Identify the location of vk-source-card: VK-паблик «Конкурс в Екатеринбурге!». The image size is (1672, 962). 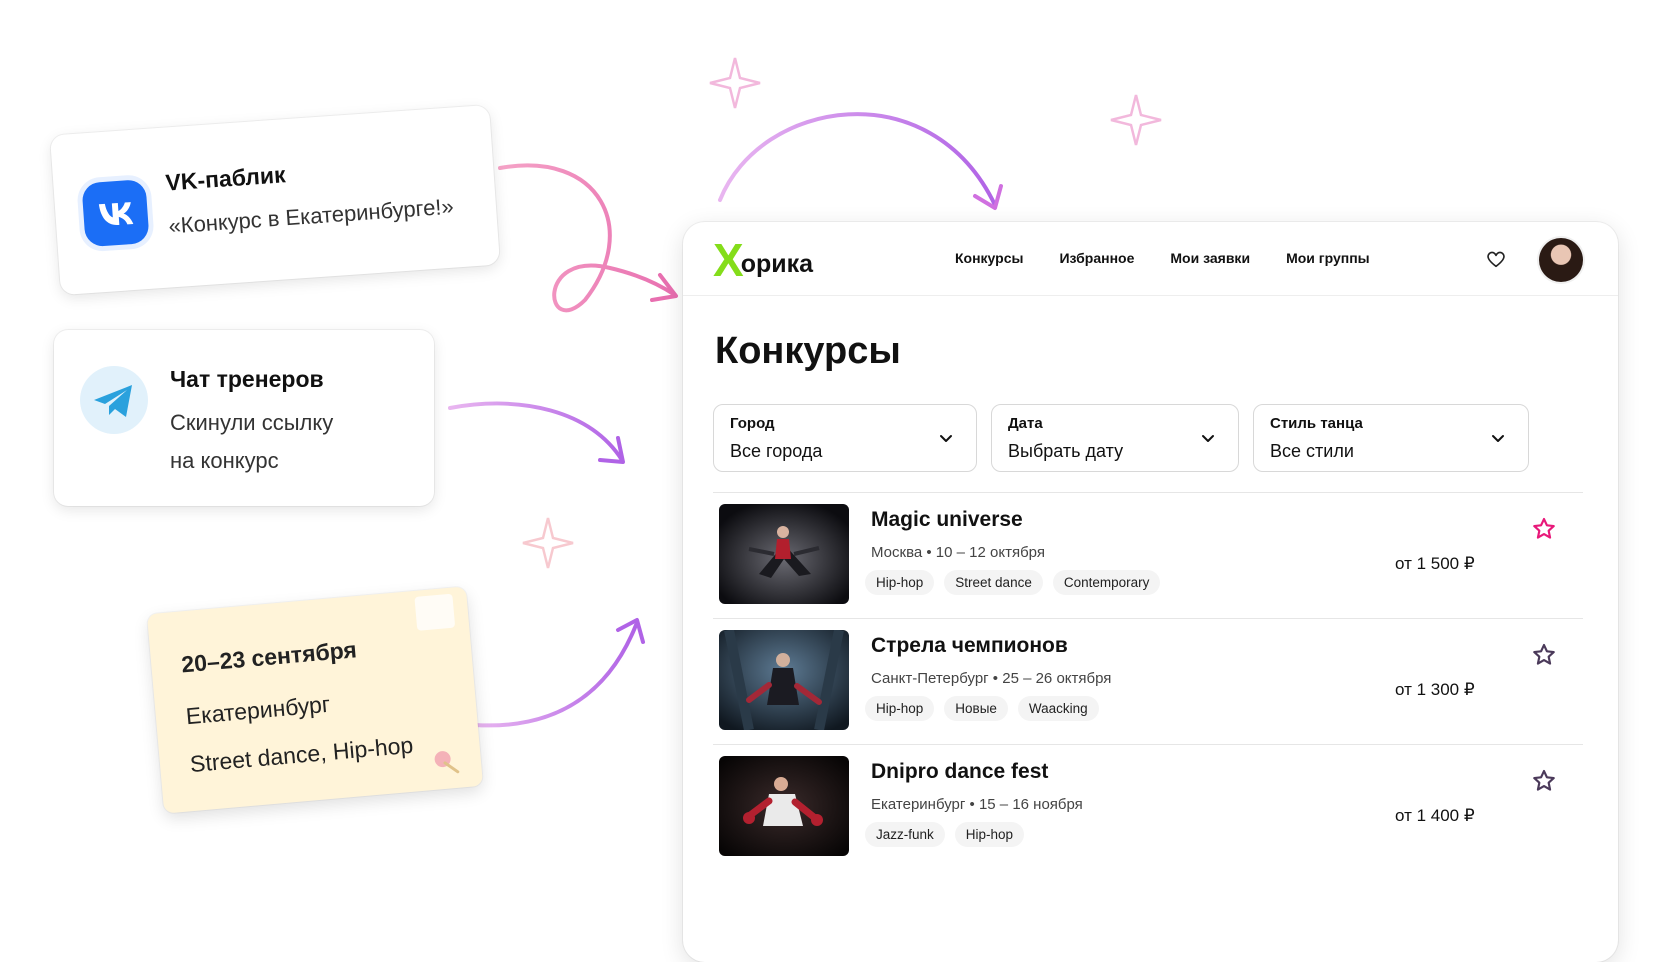
(275, 200).